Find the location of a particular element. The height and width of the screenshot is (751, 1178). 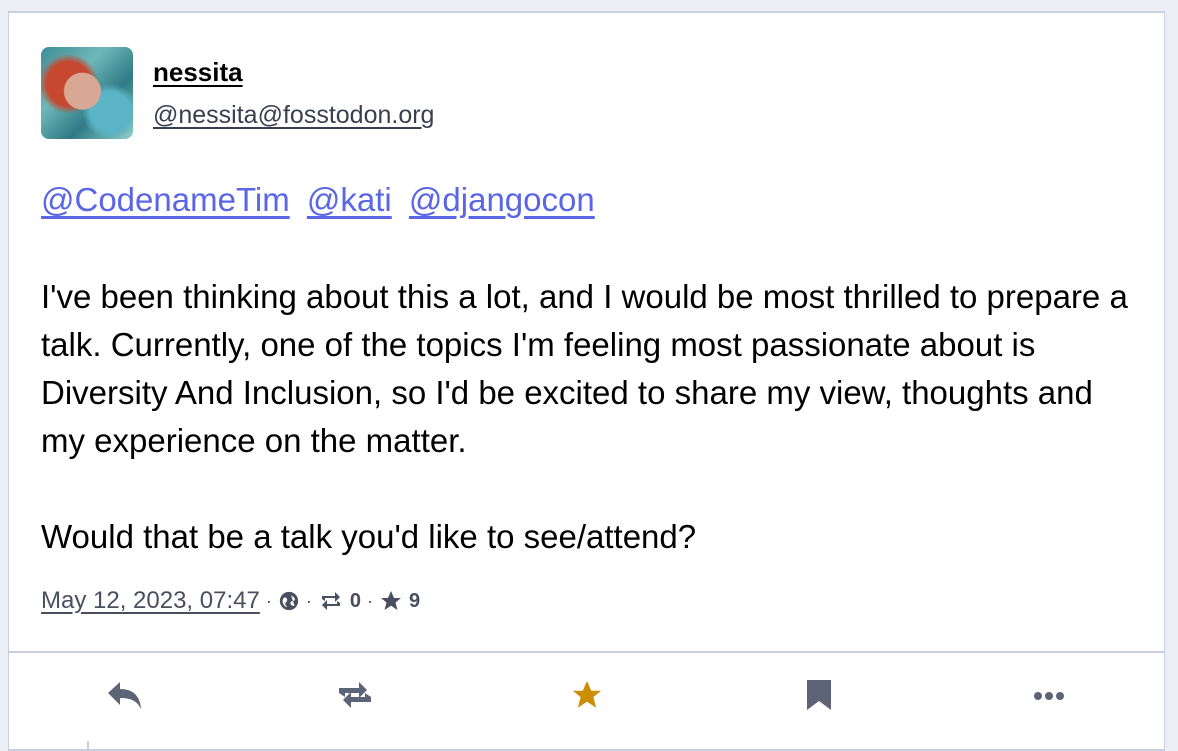

reply-button is located at coordinates (125, 697).